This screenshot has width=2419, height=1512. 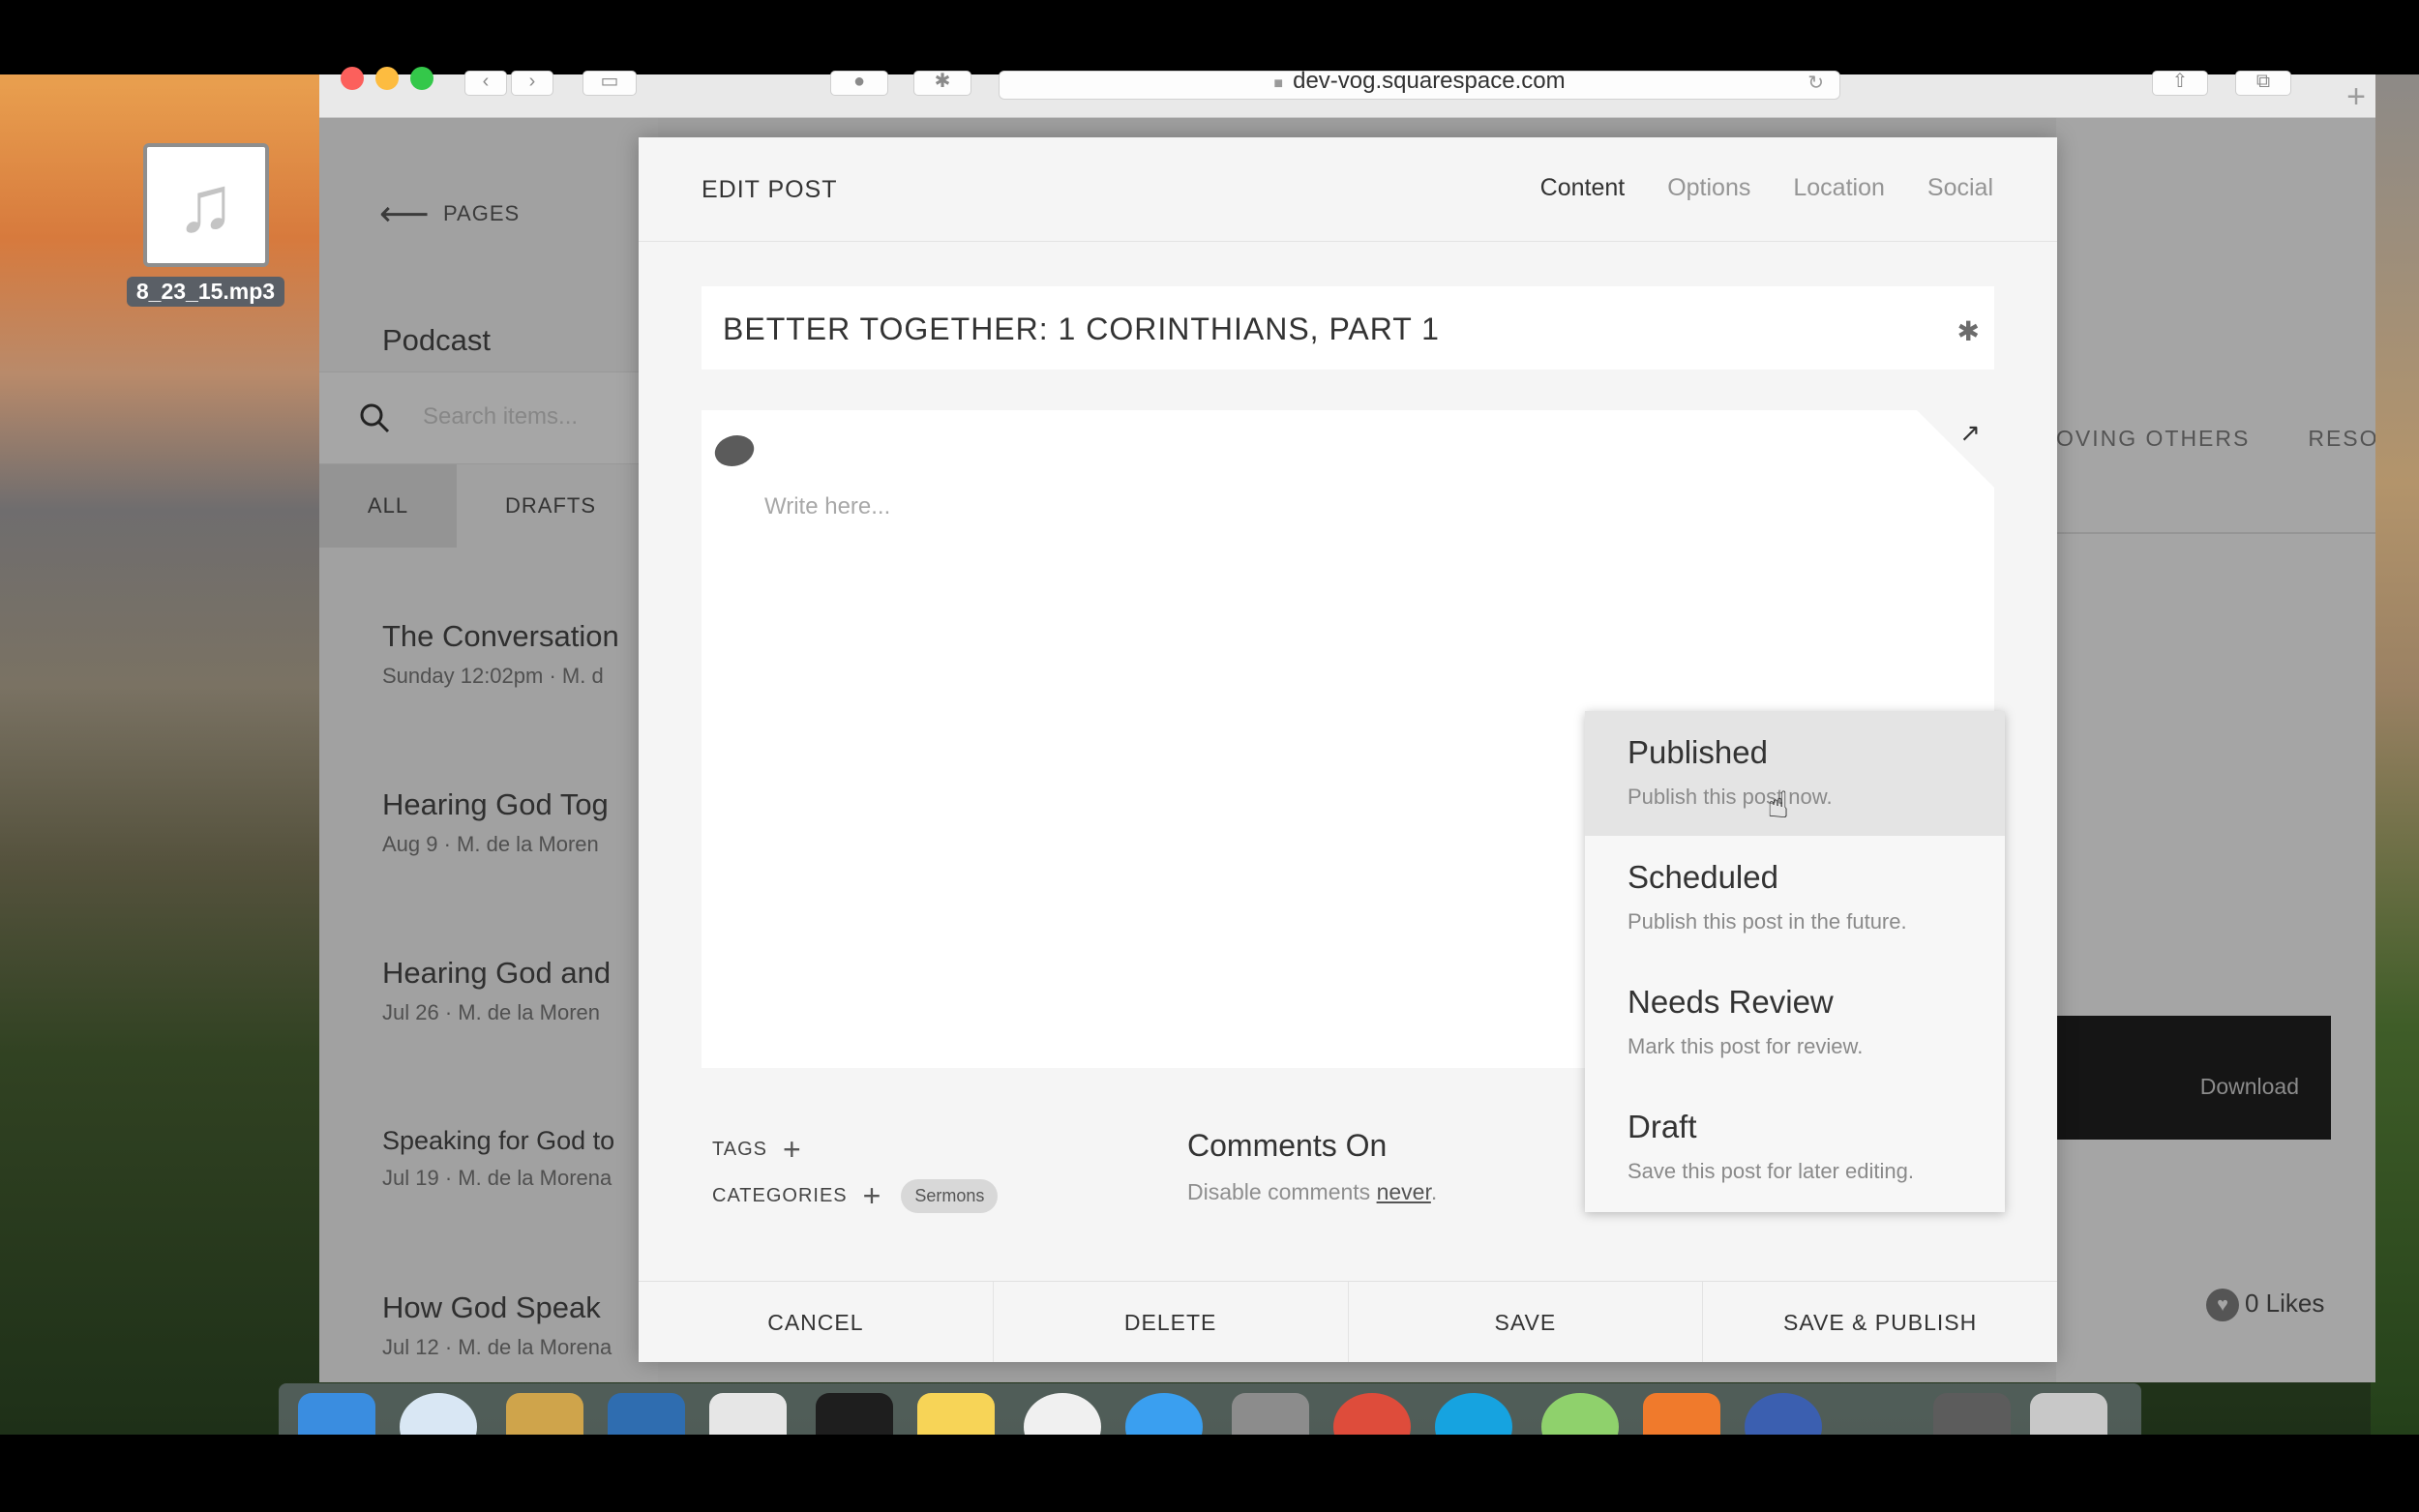 What do you see at coordinates (1839, 188) in the screenshot?
I see `tab-location: Location` at bounding box center [1839, 188].